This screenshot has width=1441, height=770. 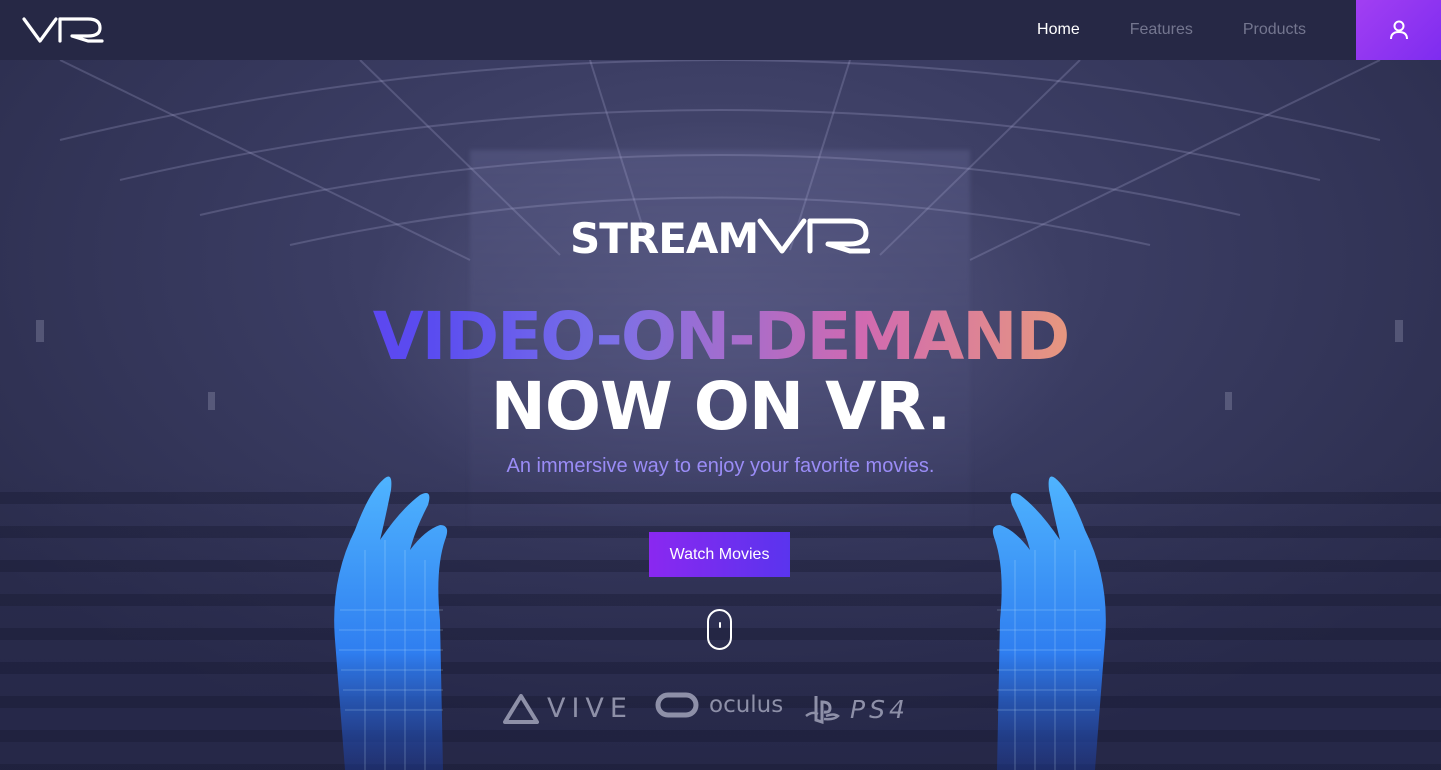 I want to click on oculus-logo-icon, so click(x=677, y=705).